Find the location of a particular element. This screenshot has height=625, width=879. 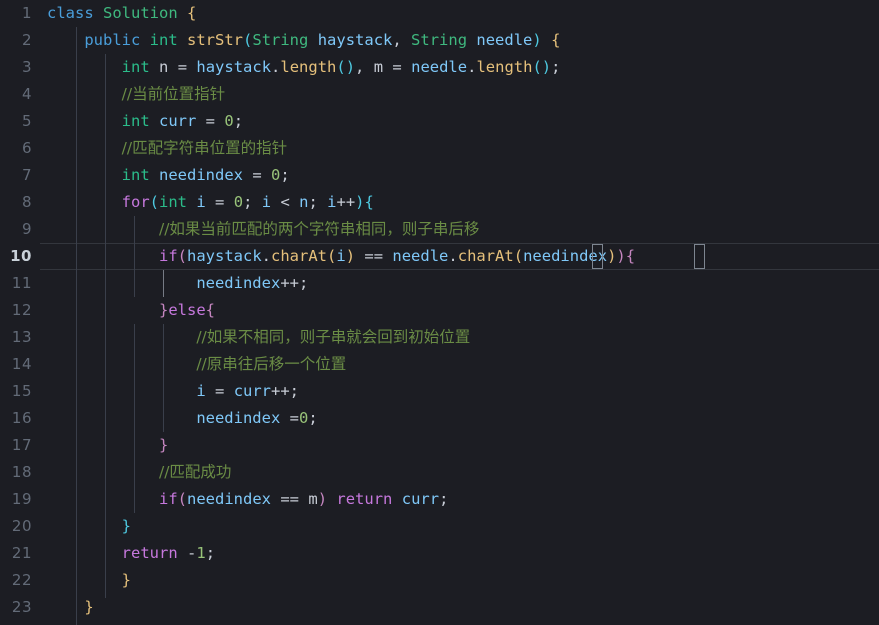

code-line: //如果不相同，则子串就会回到初始位置 is located at coordinates (439, 337).